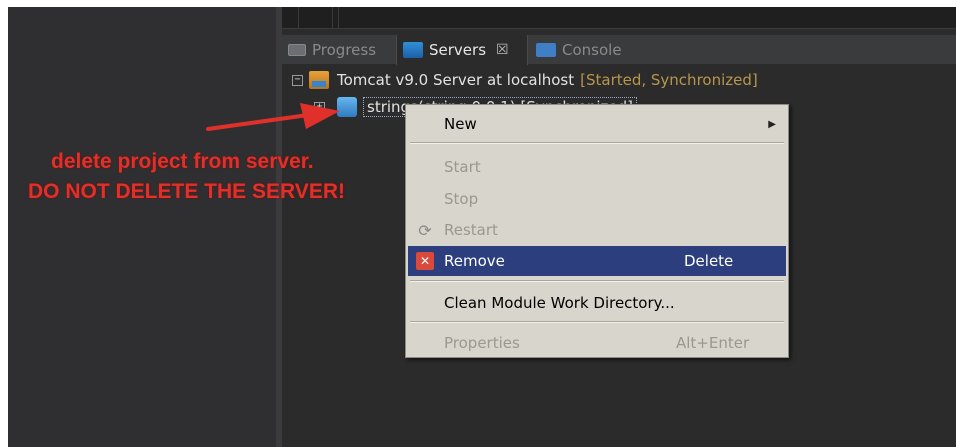 The height and width of the screenshot is (447, 956). I want to click on menu-item-properties: Properties Alt+Enter, so click(597, 343).